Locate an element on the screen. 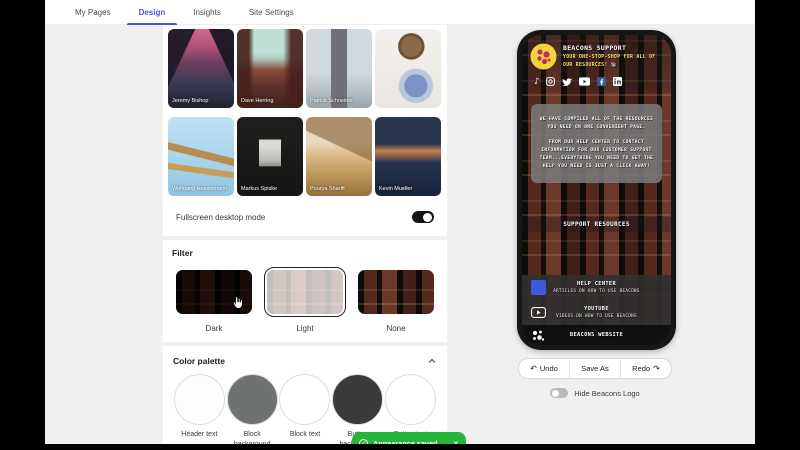  redo-button: Redo ↷ is located at coordinates (645, 368).